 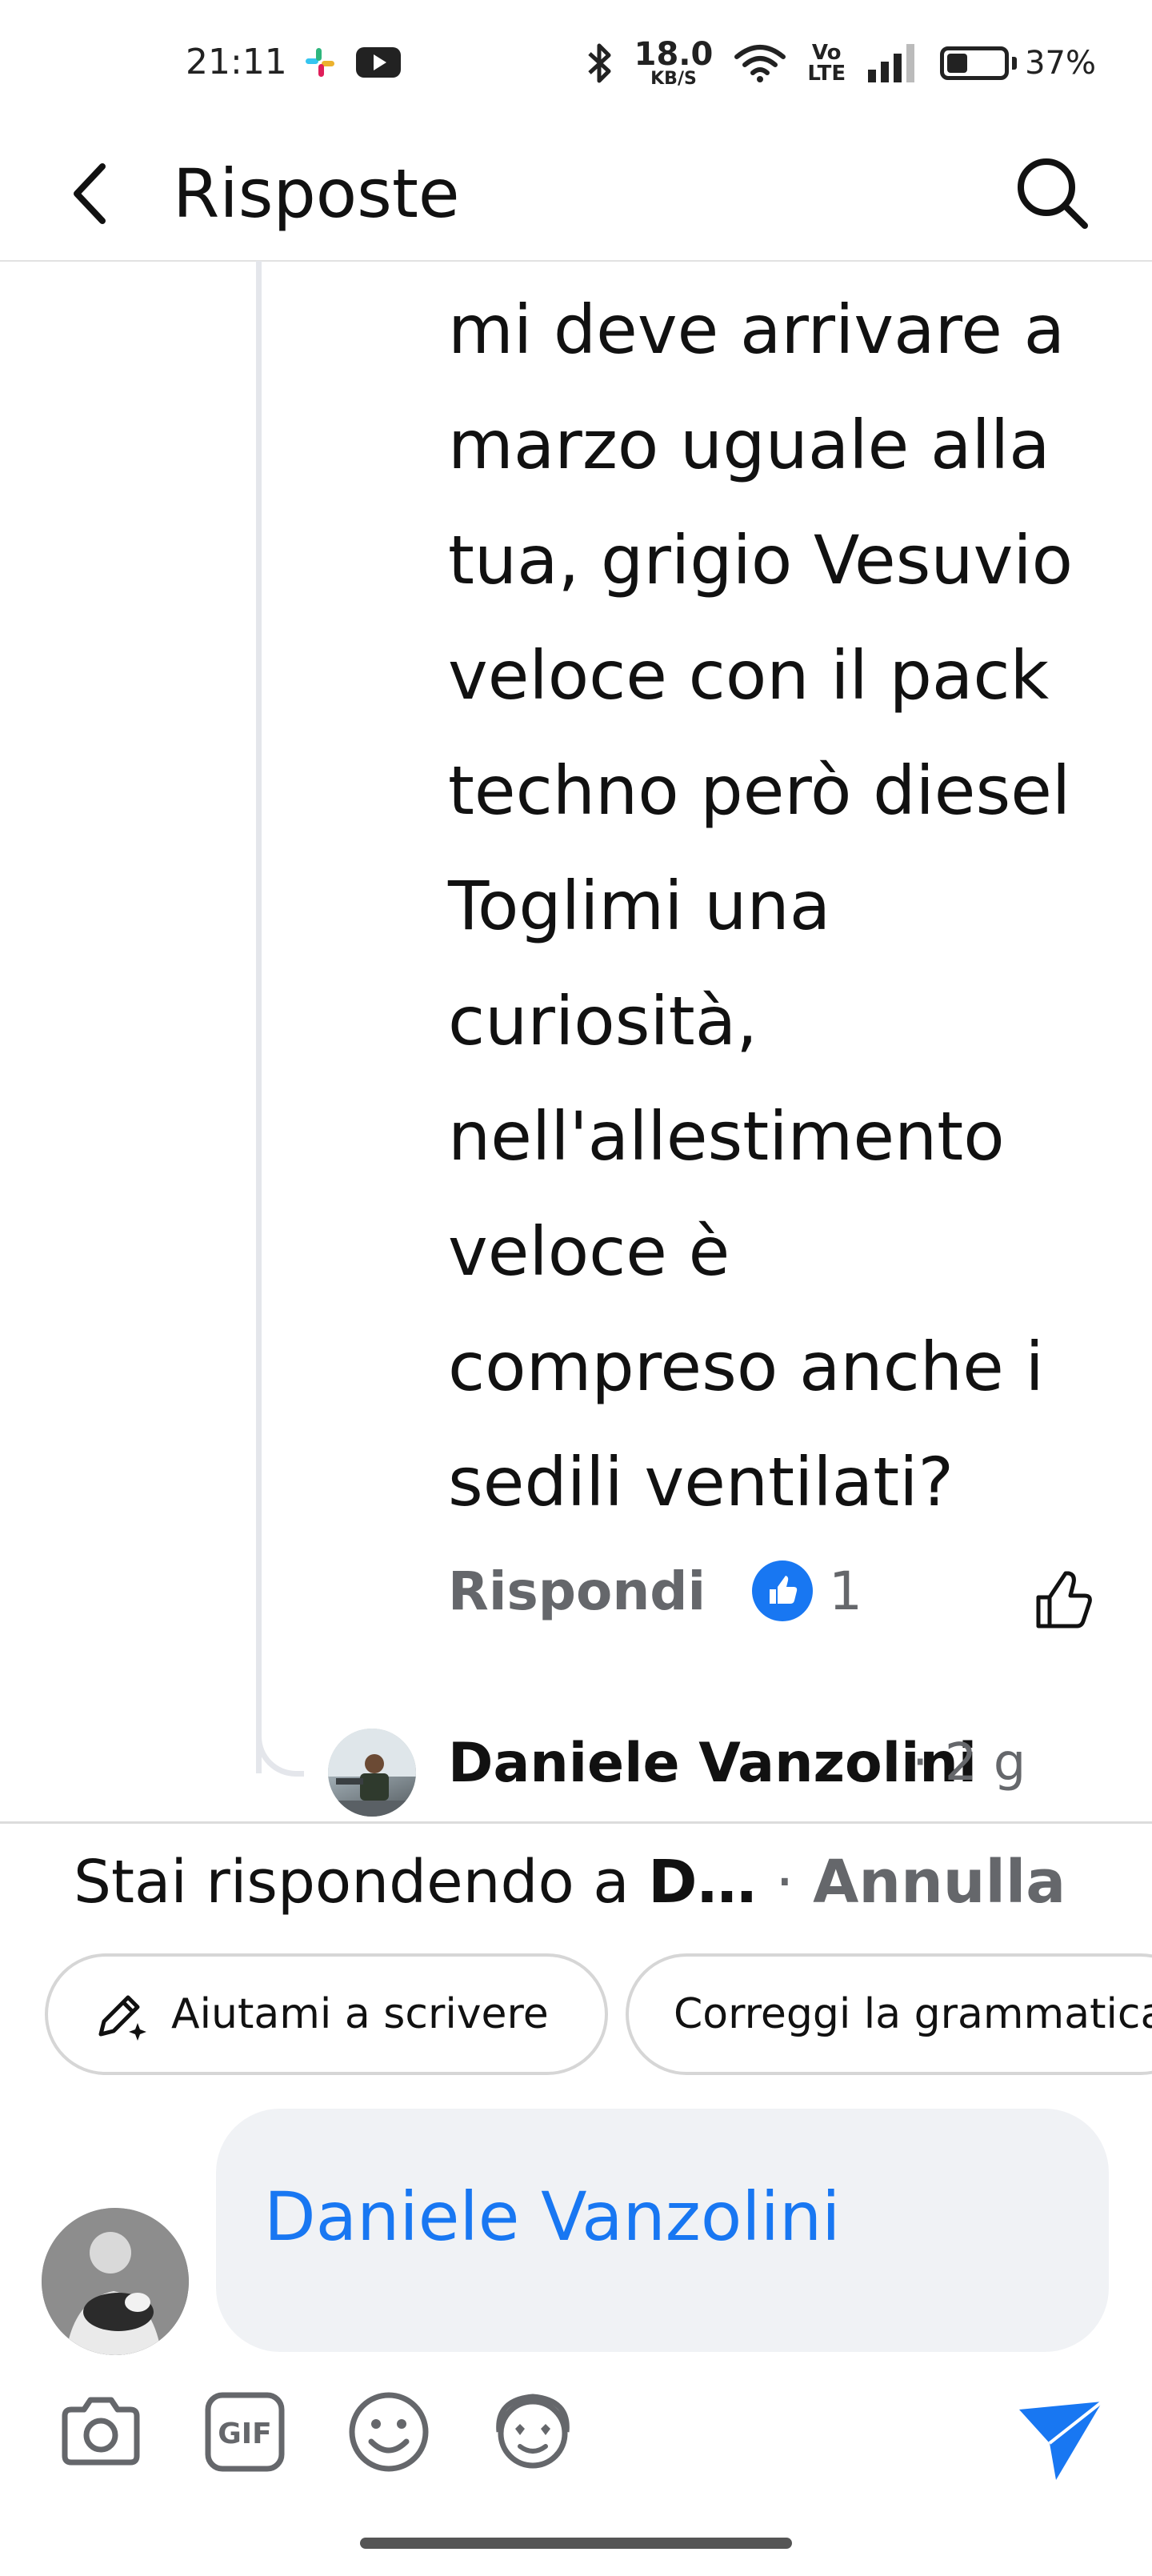 What do you see at coordinates (913, 2014) in the screenshot?
I see `chip-label: Correggi la grammatica` at bounding box center [913, 2014].